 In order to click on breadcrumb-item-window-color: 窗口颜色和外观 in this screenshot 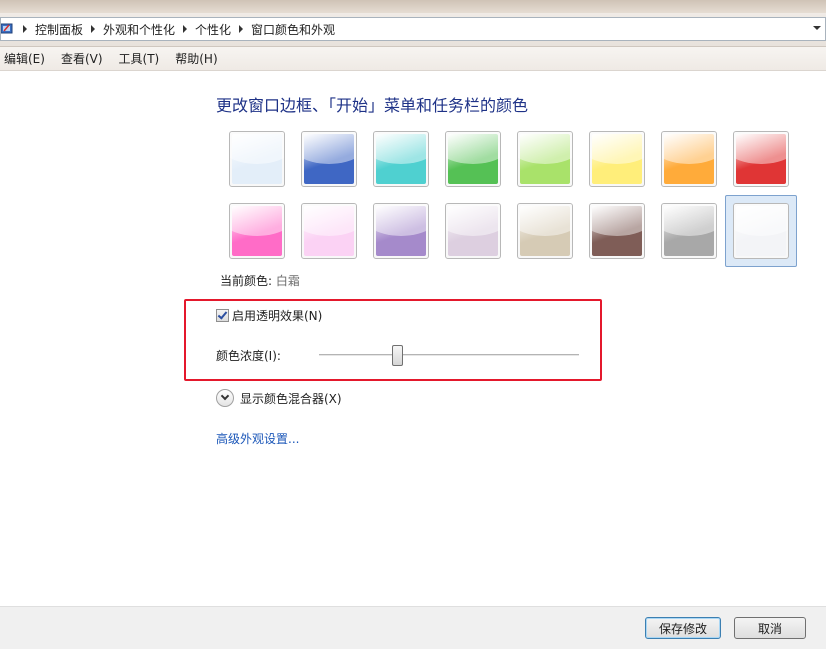, I will do `click(293, 29)`.